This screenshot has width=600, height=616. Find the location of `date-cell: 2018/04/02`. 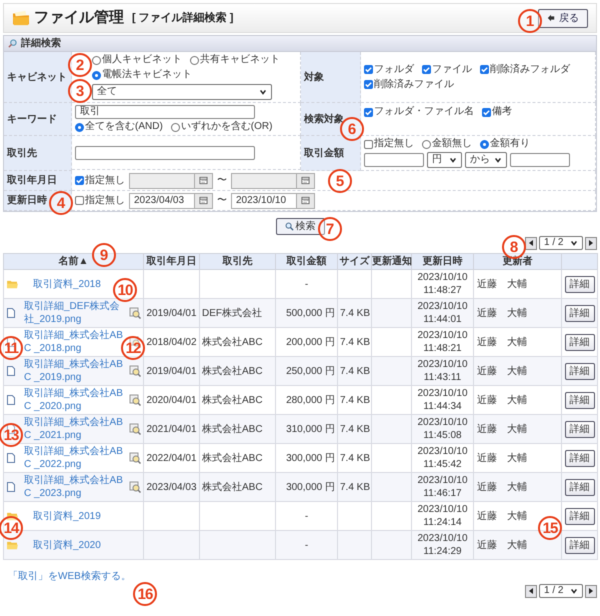

date-cell: 2018/04/02 is located at coordinates (171, 342).